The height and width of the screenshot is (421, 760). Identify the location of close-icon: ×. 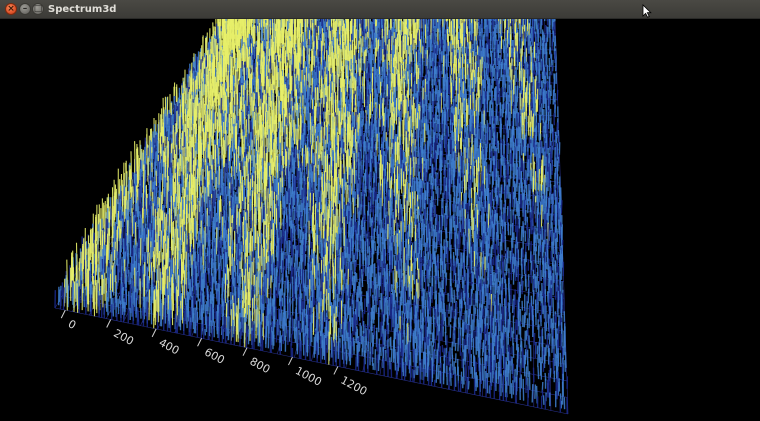
(11, 9).